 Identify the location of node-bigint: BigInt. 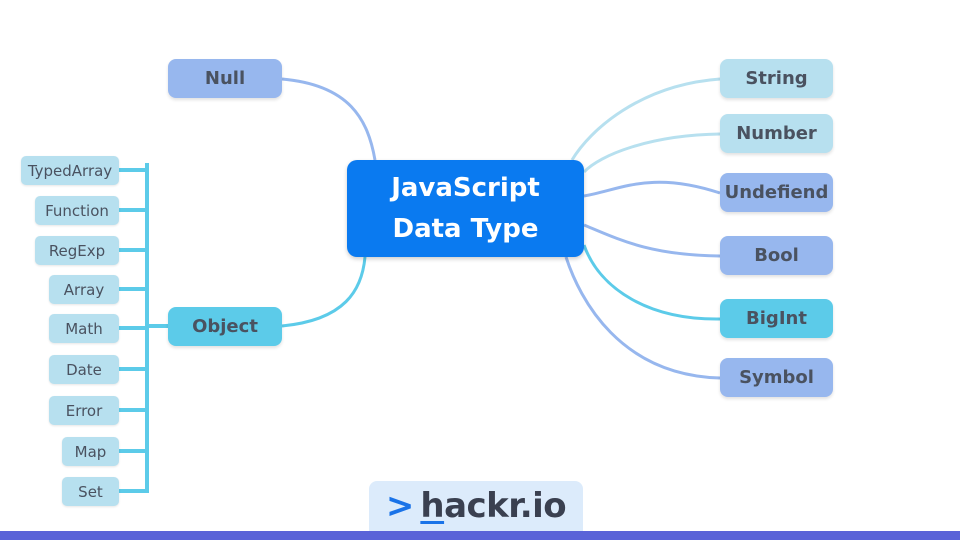
(776, 318).